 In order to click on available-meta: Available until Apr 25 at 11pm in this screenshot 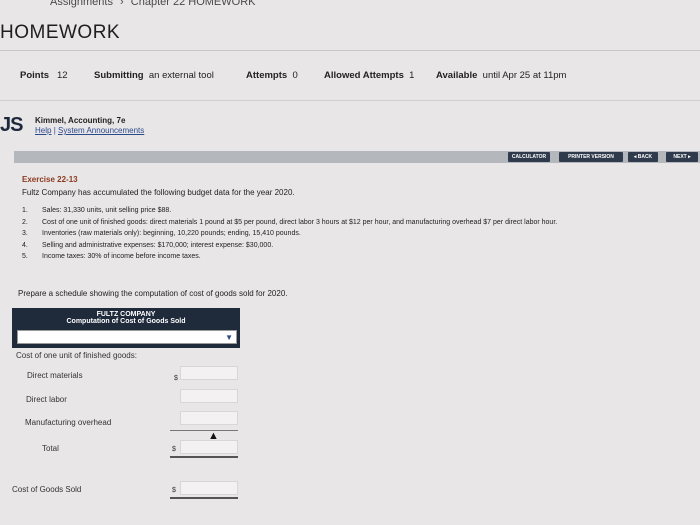, I will do `click(501, 75)`.